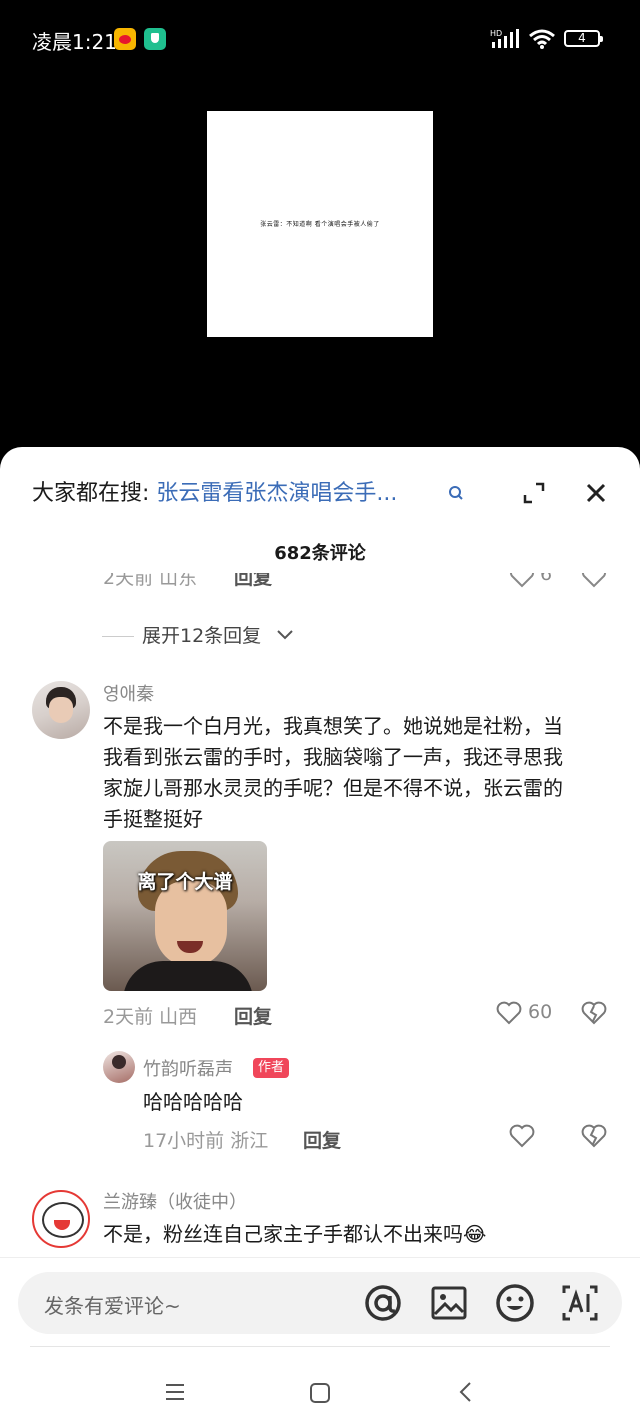 The width and height of the screenshot is (640, 1422). I want to click on comment-text-line: 不是我一个白月光，我真想笑了。她说她是社粉，当, so click(333, 726).